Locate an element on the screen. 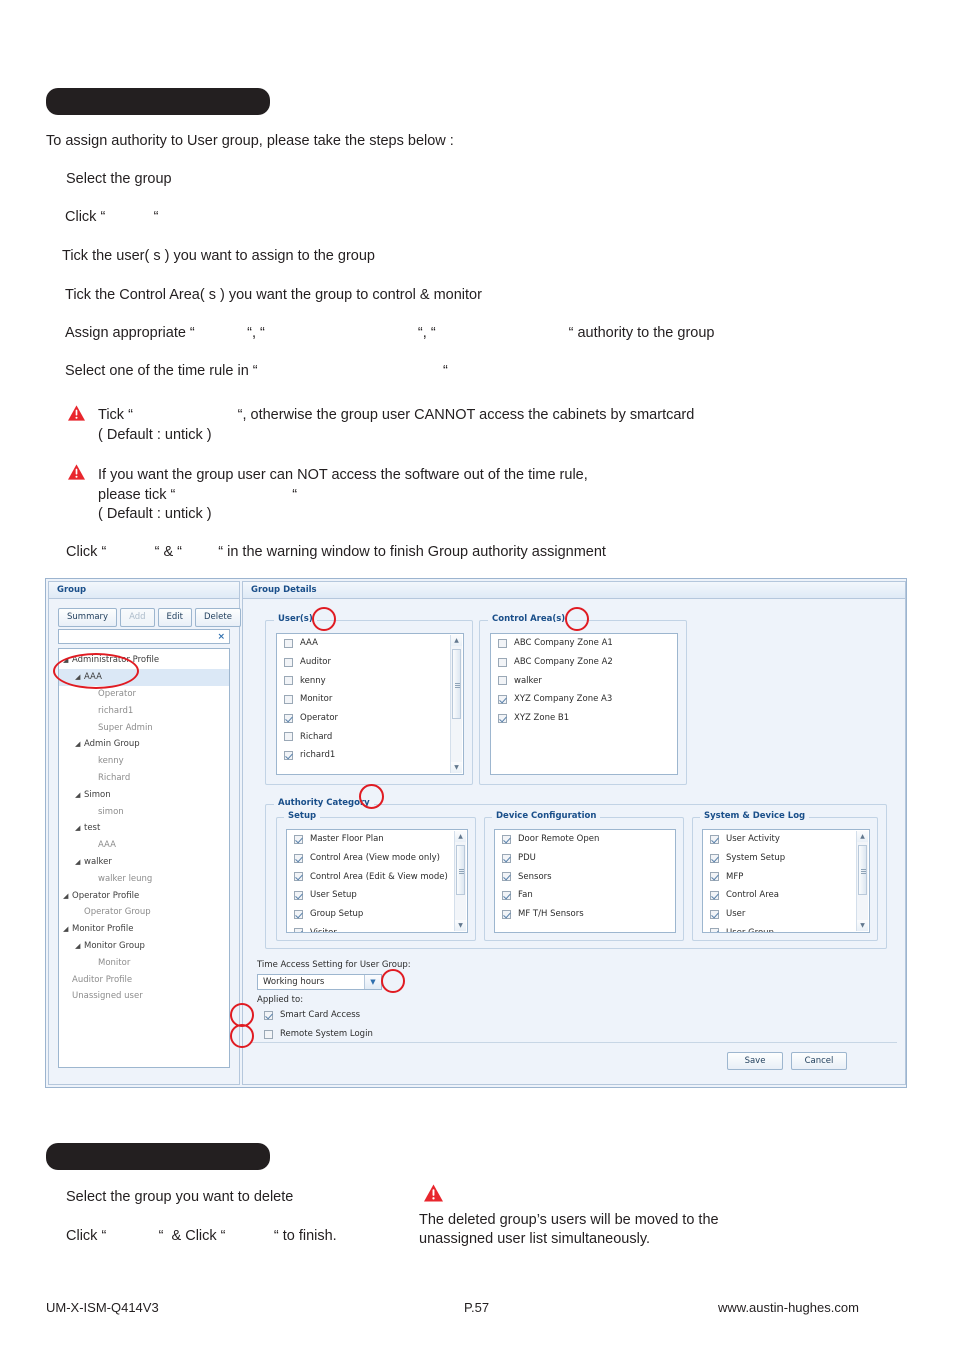  syslog-scroll-thumb is located at coordinates (862, 870).